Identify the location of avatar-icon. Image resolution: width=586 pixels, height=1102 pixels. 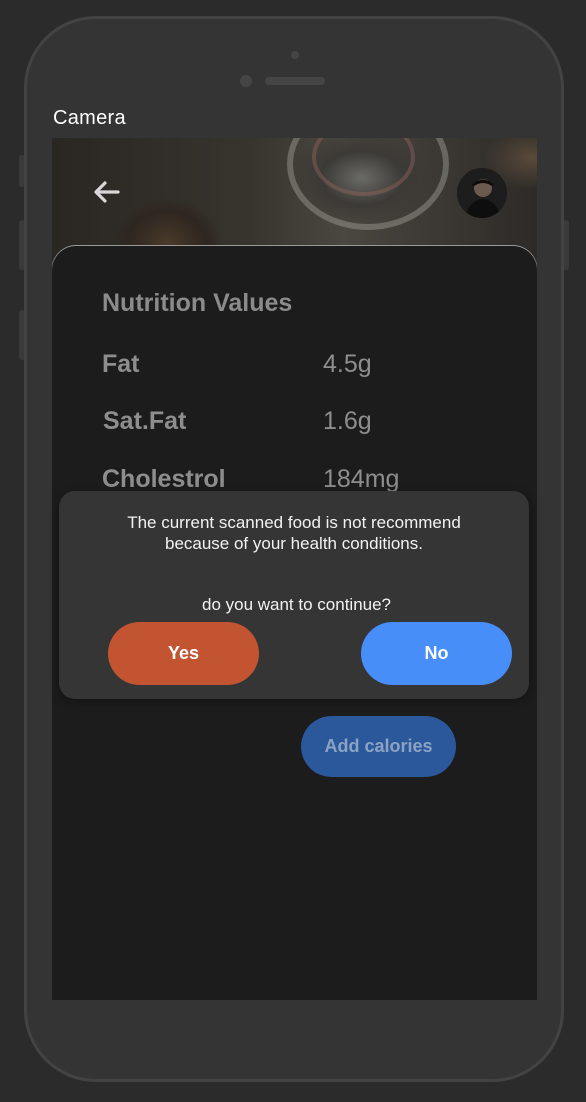
(482, 193).